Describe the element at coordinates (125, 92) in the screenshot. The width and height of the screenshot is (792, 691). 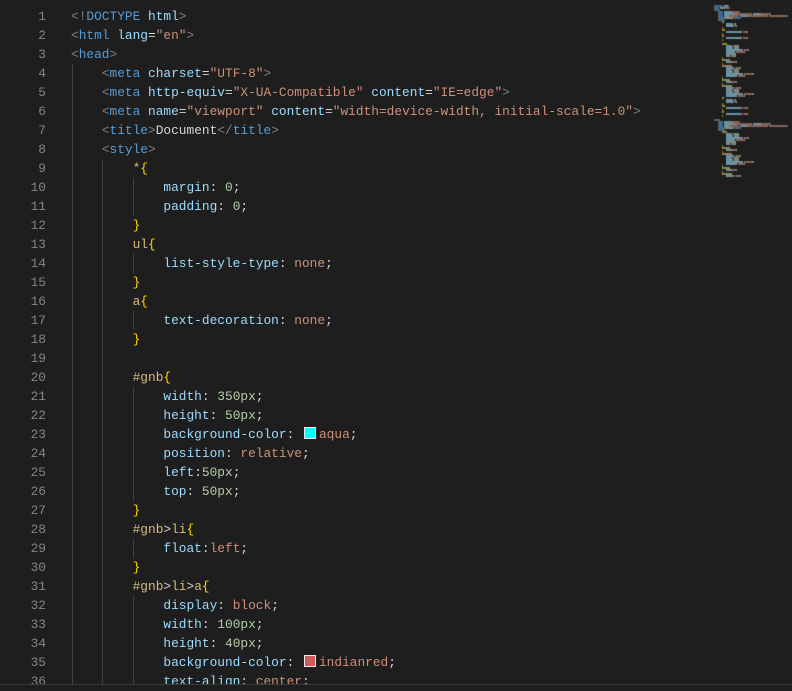
I see `tag-name: meta` at that location.